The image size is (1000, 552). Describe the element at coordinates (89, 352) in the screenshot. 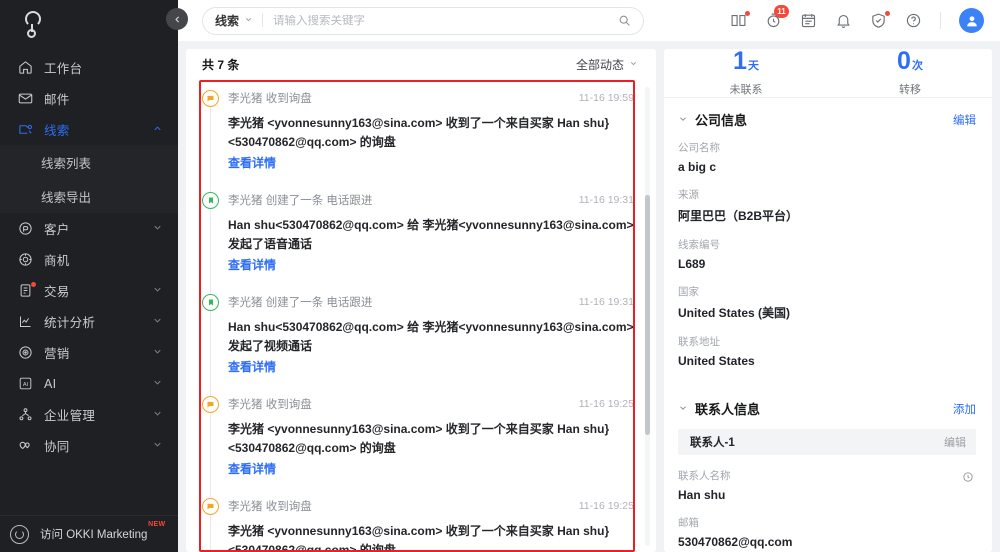

I see `sidebar-item-marketing: 营销` at that location.